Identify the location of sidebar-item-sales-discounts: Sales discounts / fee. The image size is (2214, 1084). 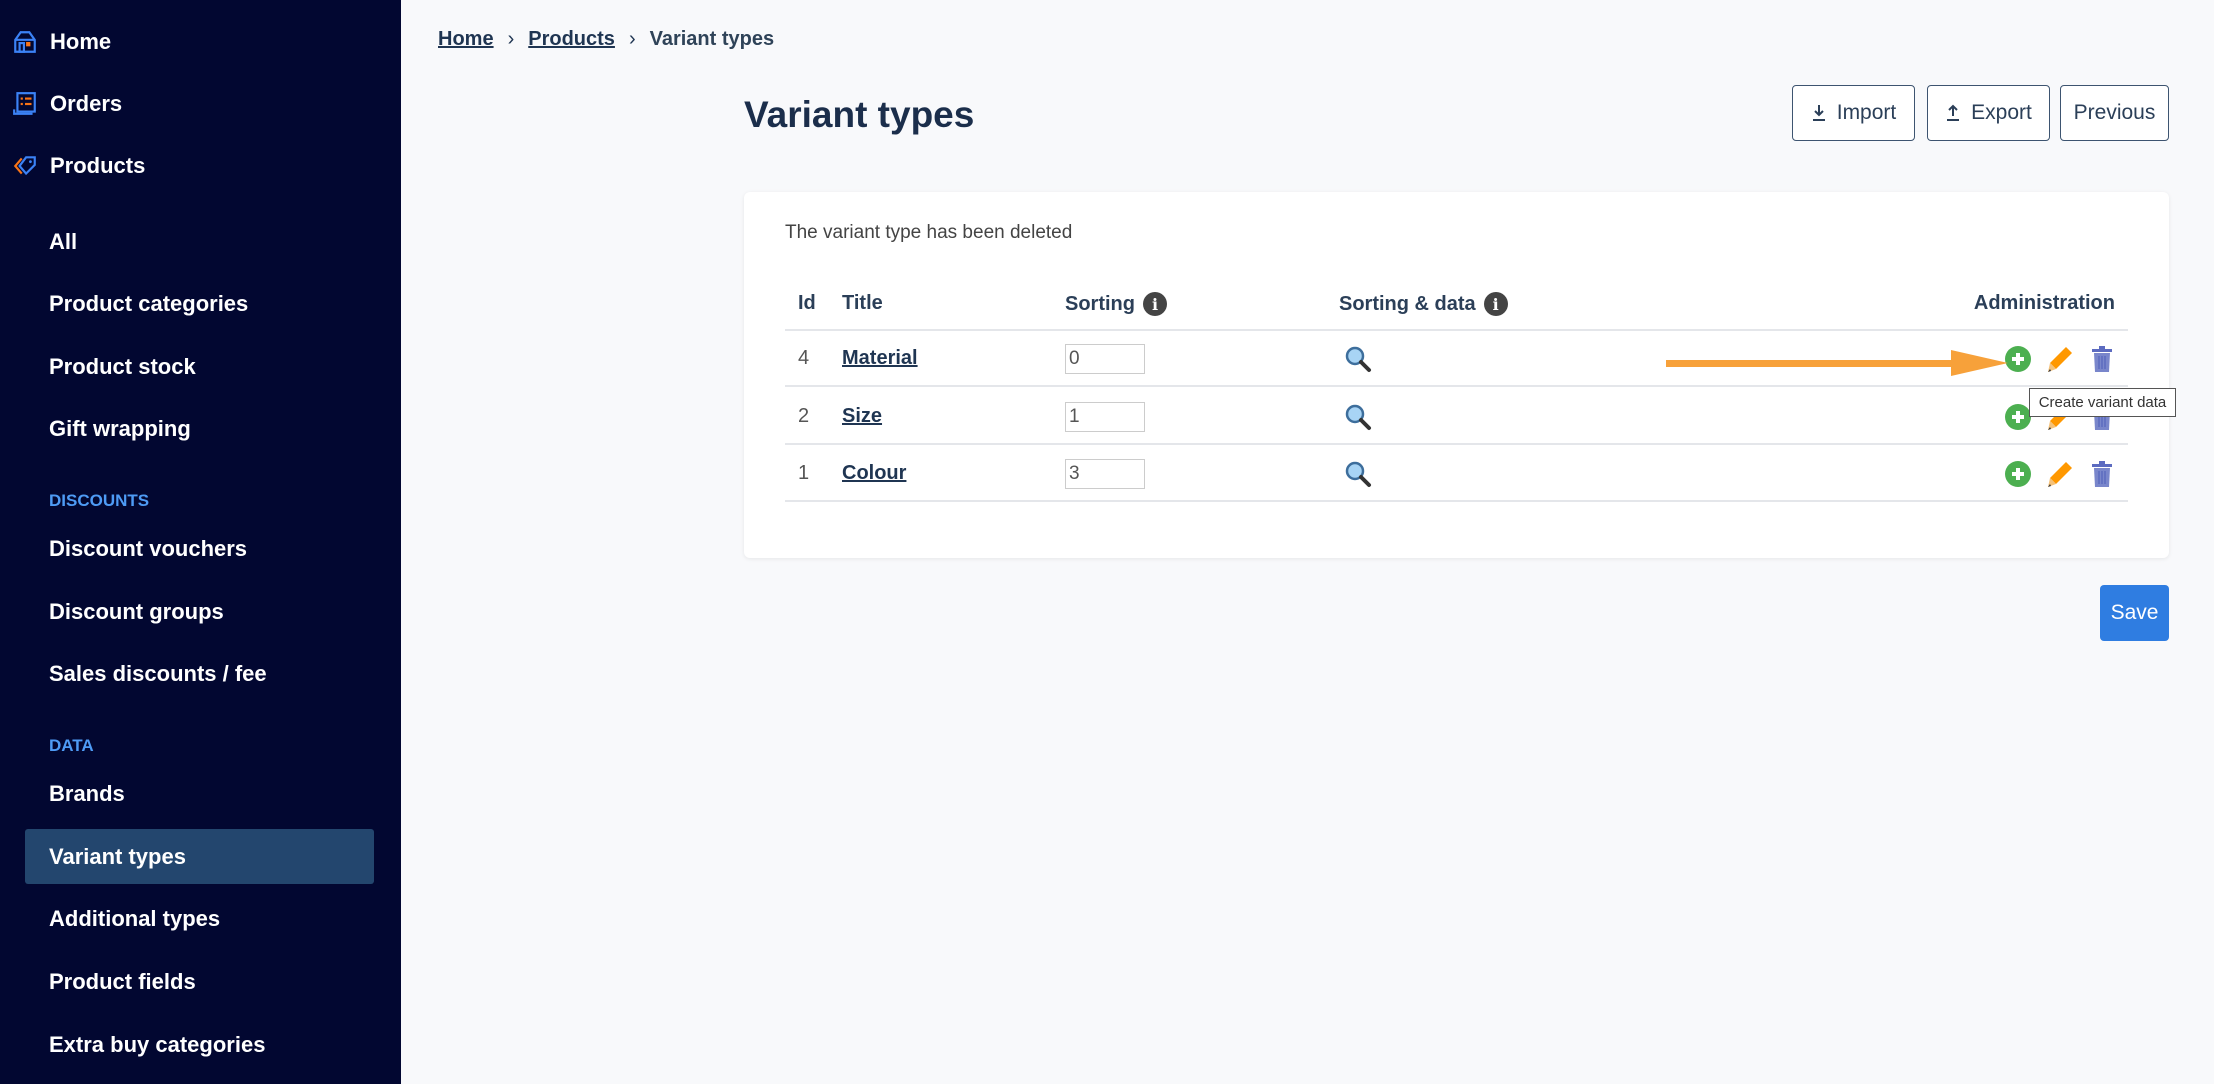
(158, 674).